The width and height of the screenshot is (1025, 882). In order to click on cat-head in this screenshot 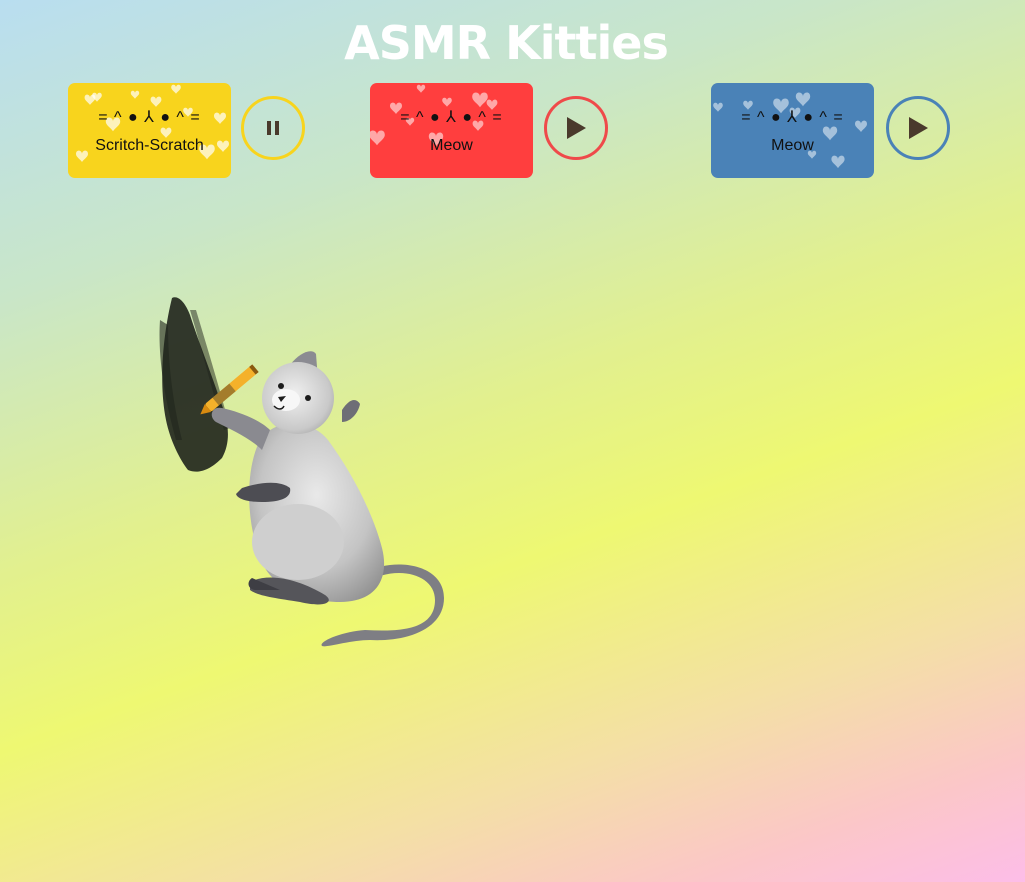, I will do `click(311, 392)`.